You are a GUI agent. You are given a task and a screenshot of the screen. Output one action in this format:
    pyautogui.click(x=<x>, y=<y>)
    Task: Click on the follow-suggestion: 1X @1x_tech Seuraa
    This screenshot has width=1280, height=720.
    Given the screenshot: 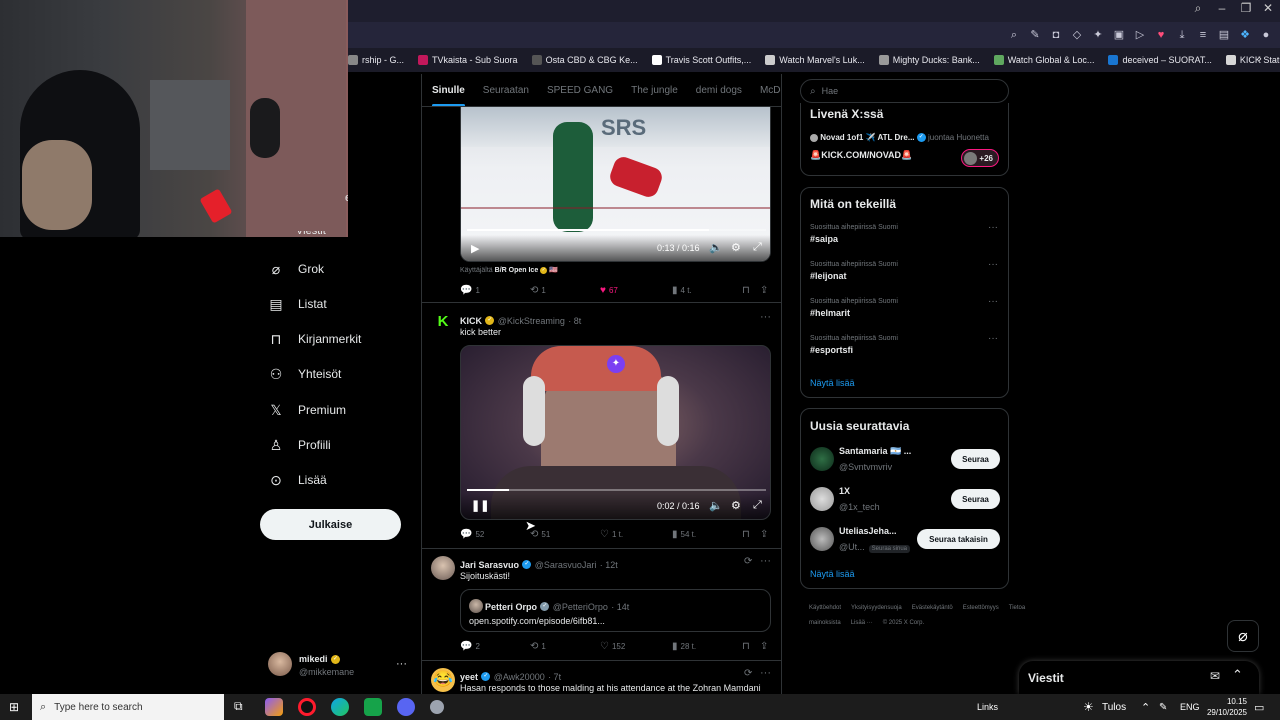 What is the action you would take?
    pyautogui.click(x=906, y=500)
    